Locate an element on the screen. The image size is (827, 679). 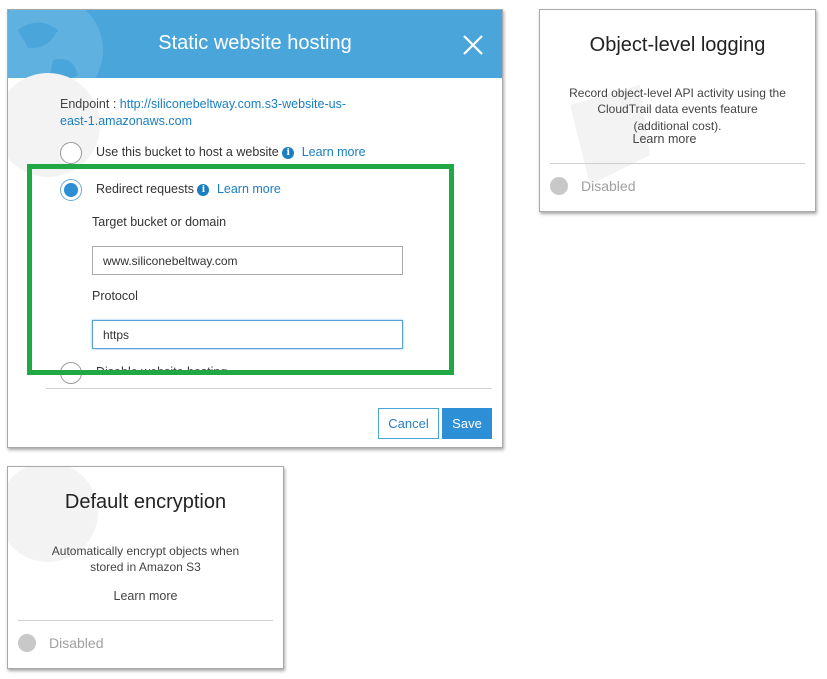
radio-disable-hosting is located at coordinates (71, 373).